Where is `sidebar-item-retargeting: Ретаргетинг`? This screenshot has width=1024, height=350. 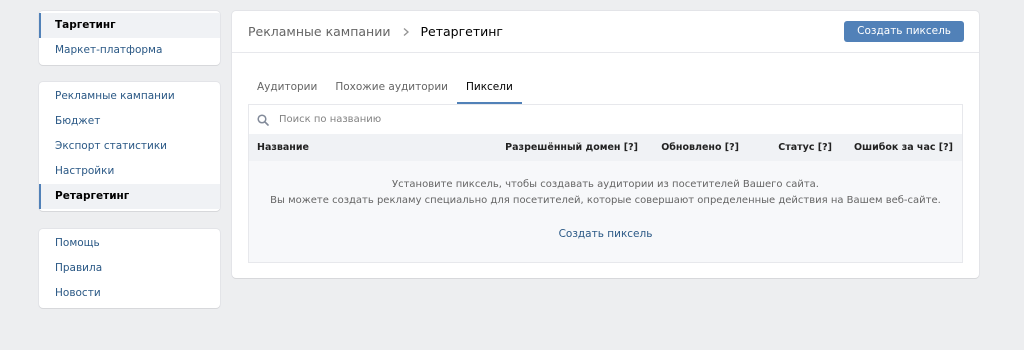
sidebar-item-retargeting: Ретаргетинг is located at coordinates (129, 196).